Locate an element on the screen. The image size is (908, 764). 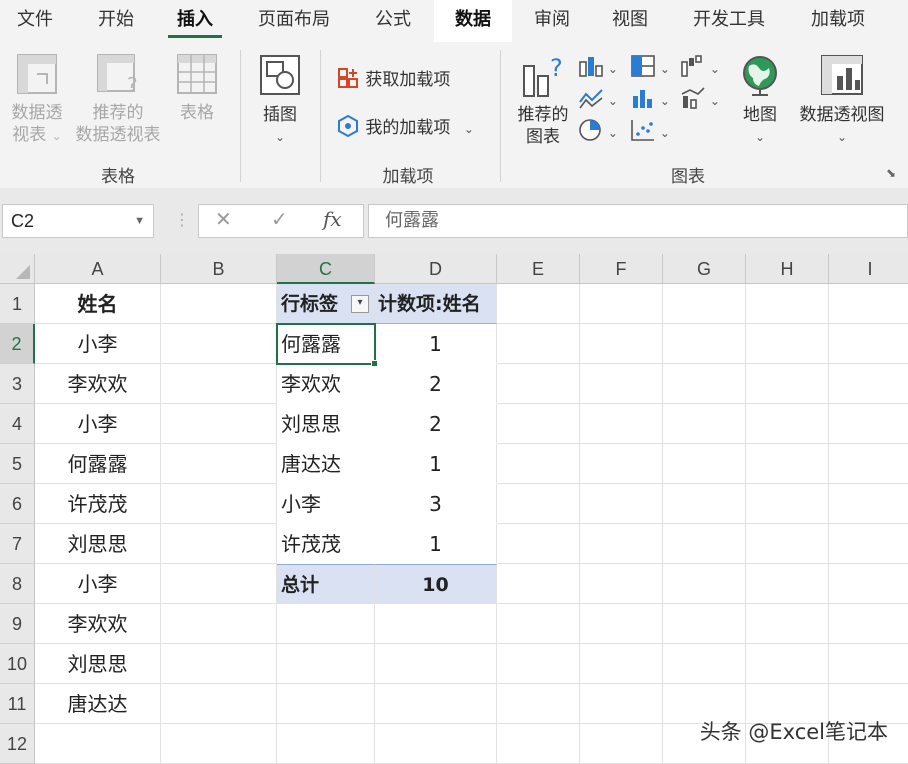
cell-a2: 小李 is located at coordinates (98, 344).